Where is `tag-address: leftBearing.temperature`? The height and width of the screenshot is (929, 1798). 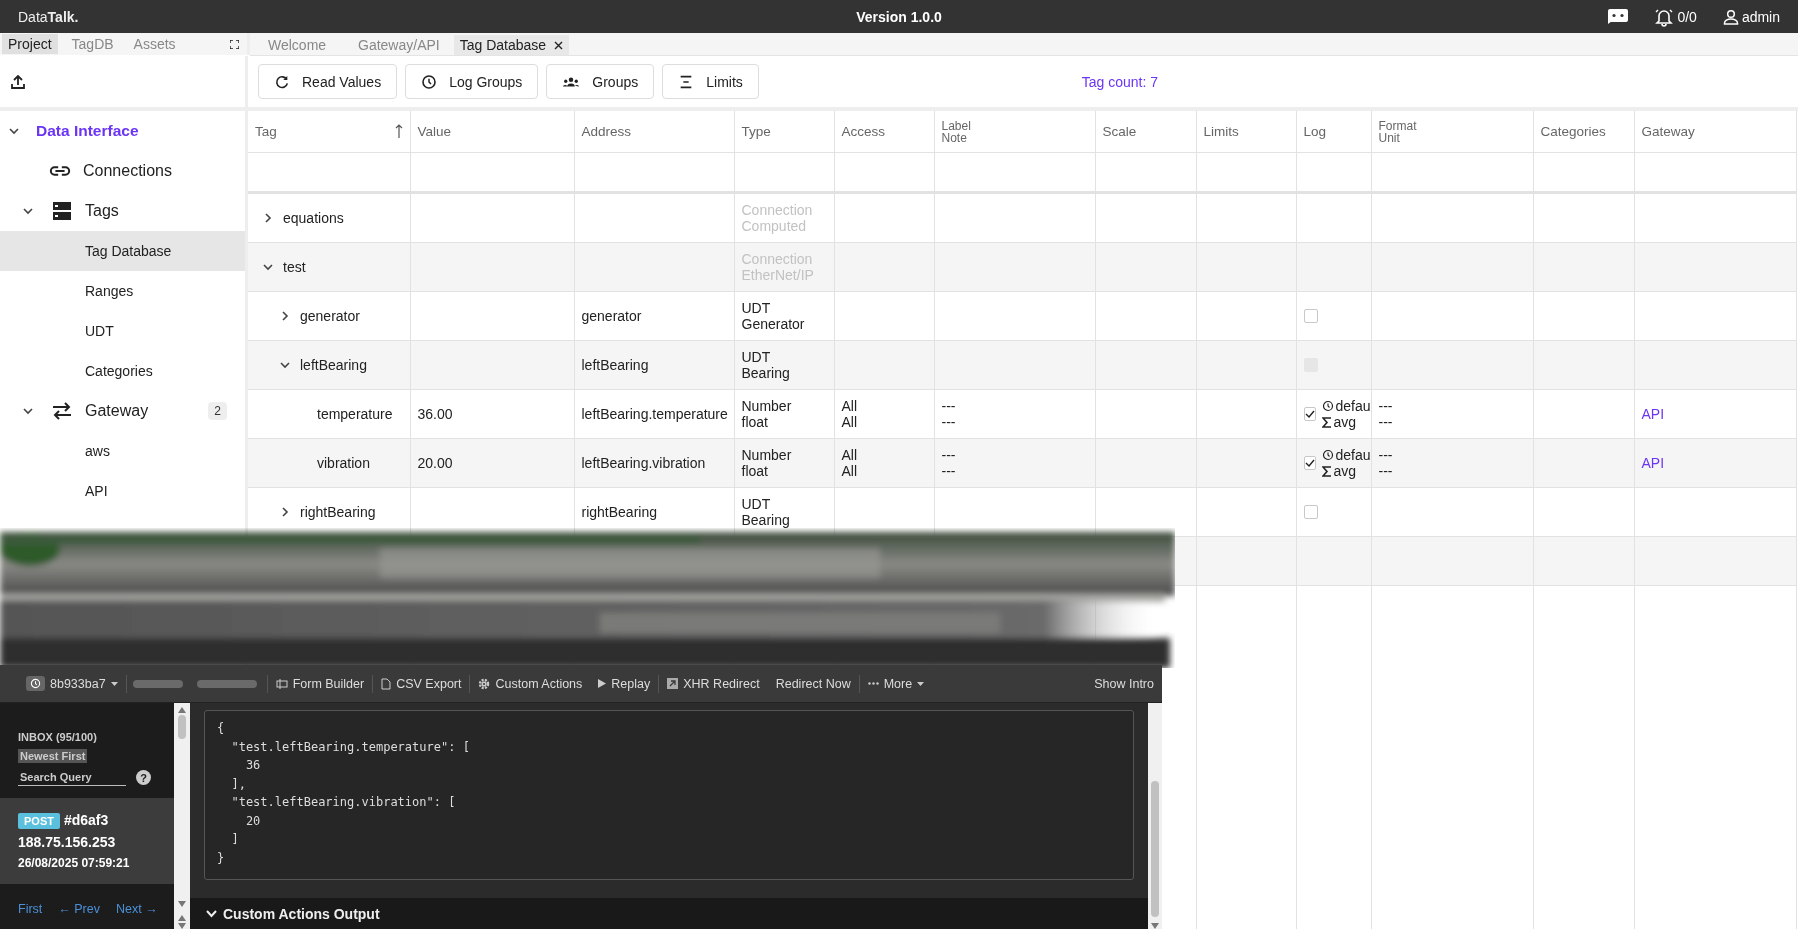 tag-address: leftBearing.temperature is located at coordinates (654, 414).